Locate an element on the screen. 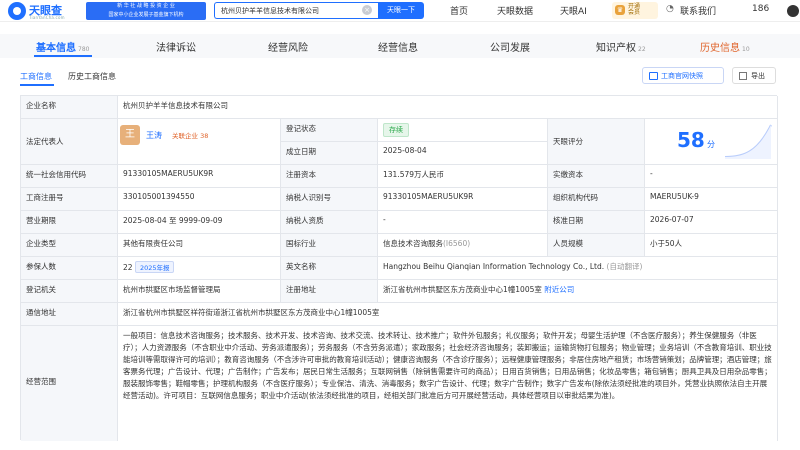  credit-code-label: 统一社会信用代码 is located at coordinates (69, 176).